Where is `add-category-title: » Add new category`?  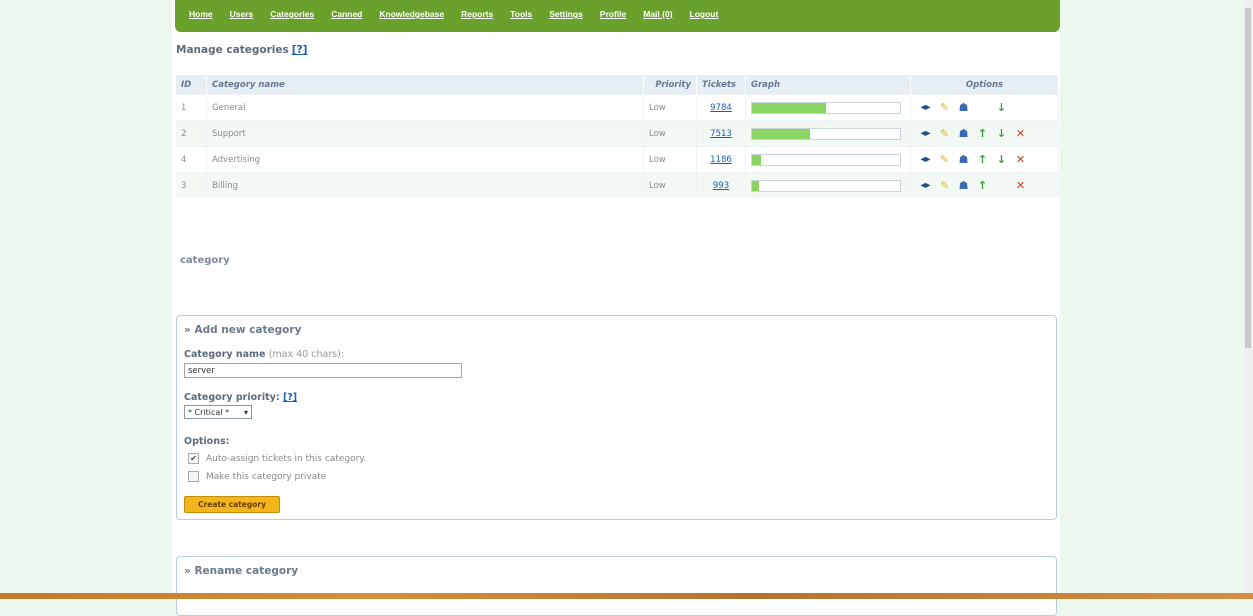
add-category-title: » Add new category is located at coordinates (620, 330).